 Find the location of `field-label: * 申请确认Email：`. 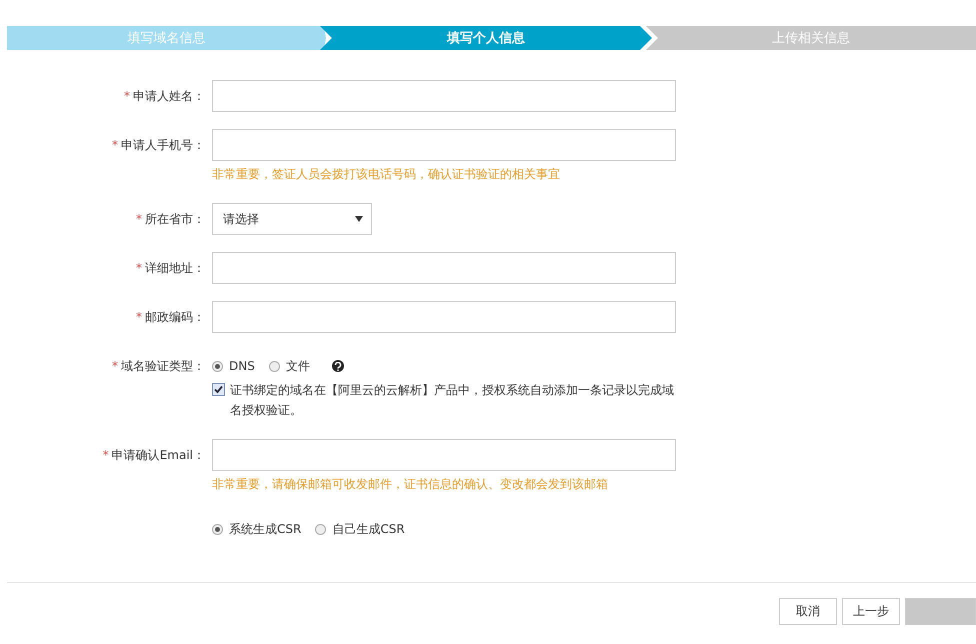

field-label: * 申请确认Email： is located at coordinates (153, 455).